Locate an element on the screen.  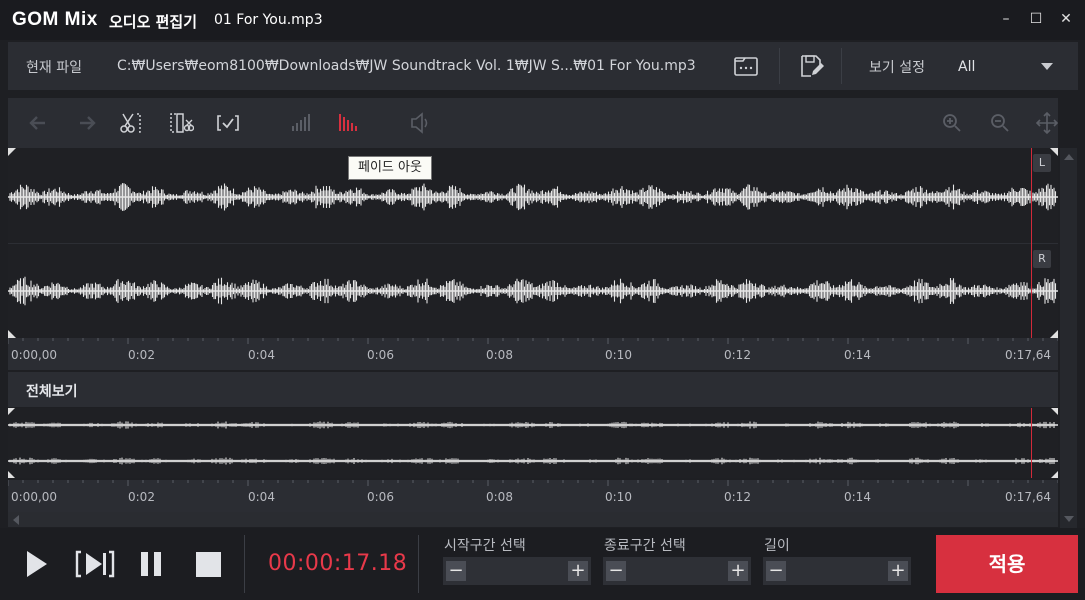
play-selection-icon is located at coordinates (95, 564).